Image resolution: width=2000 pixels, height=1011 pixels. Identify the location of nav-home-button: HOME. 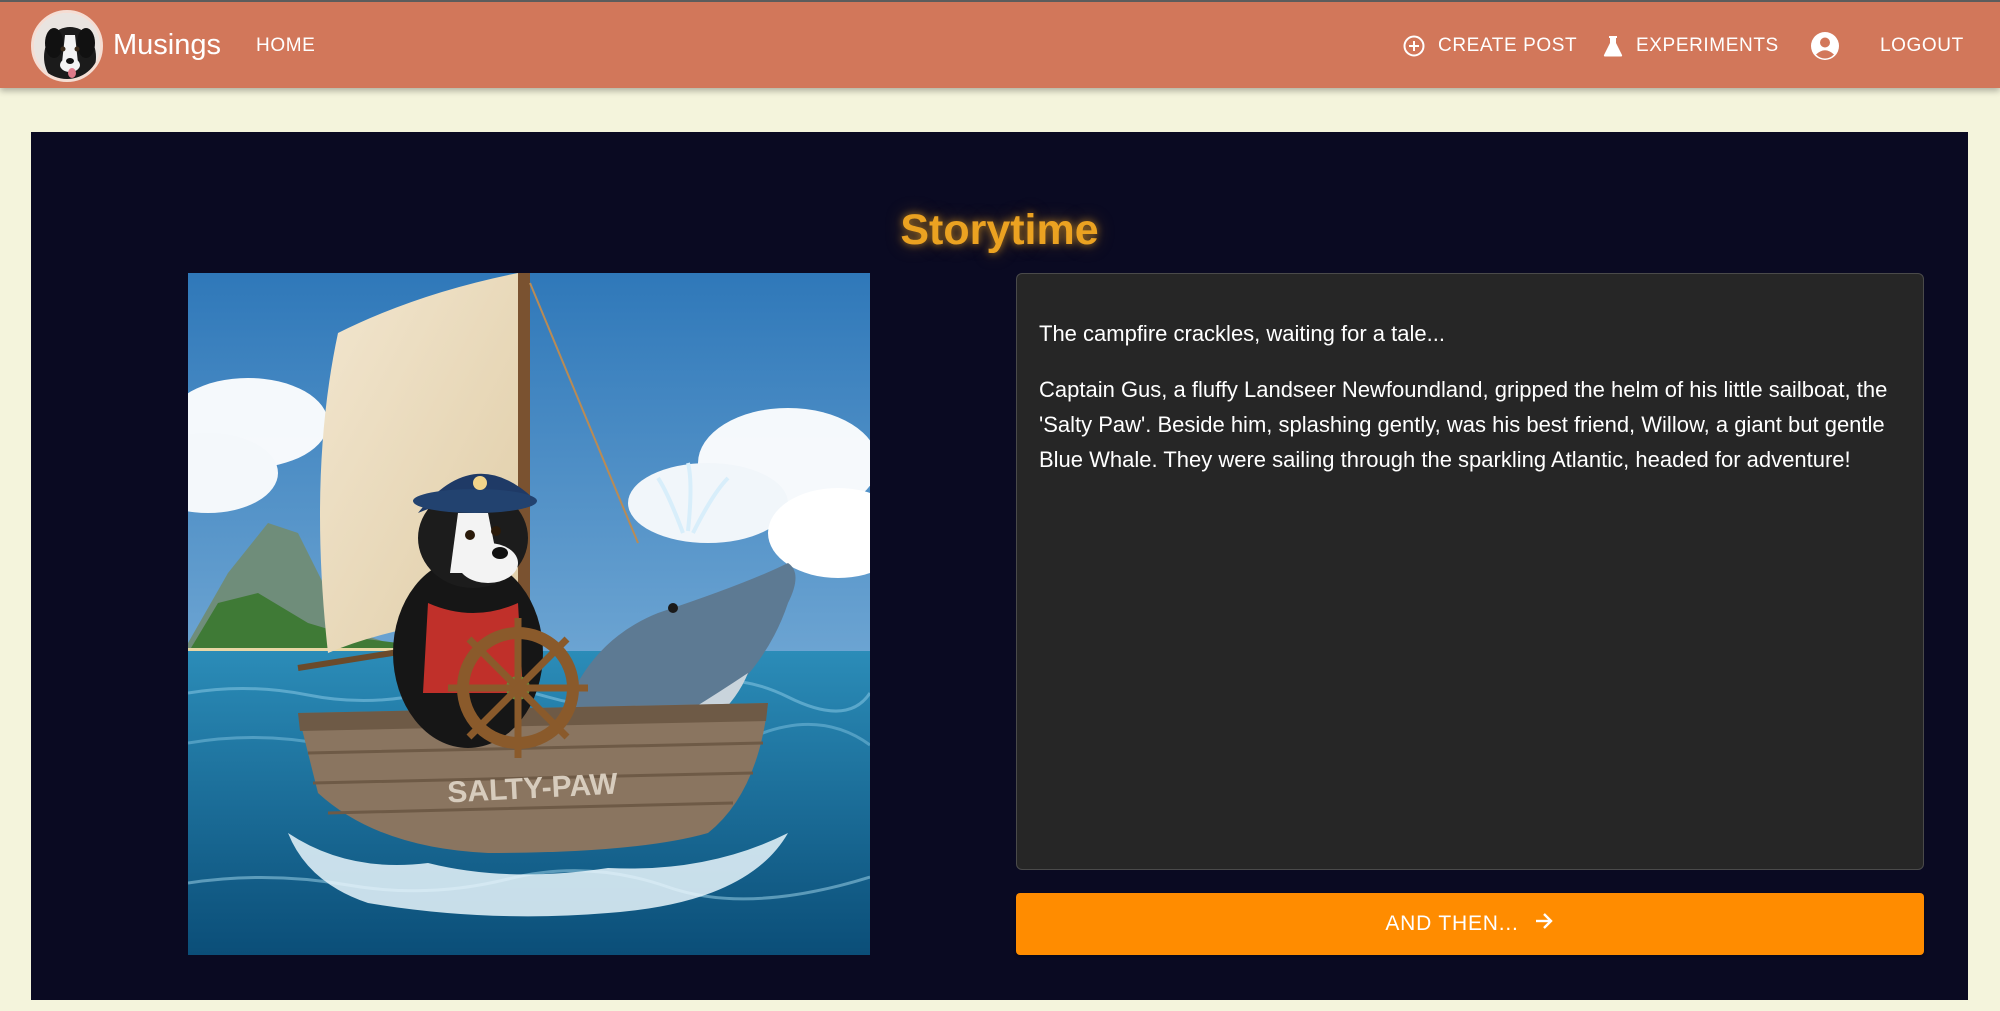
(285, 46).